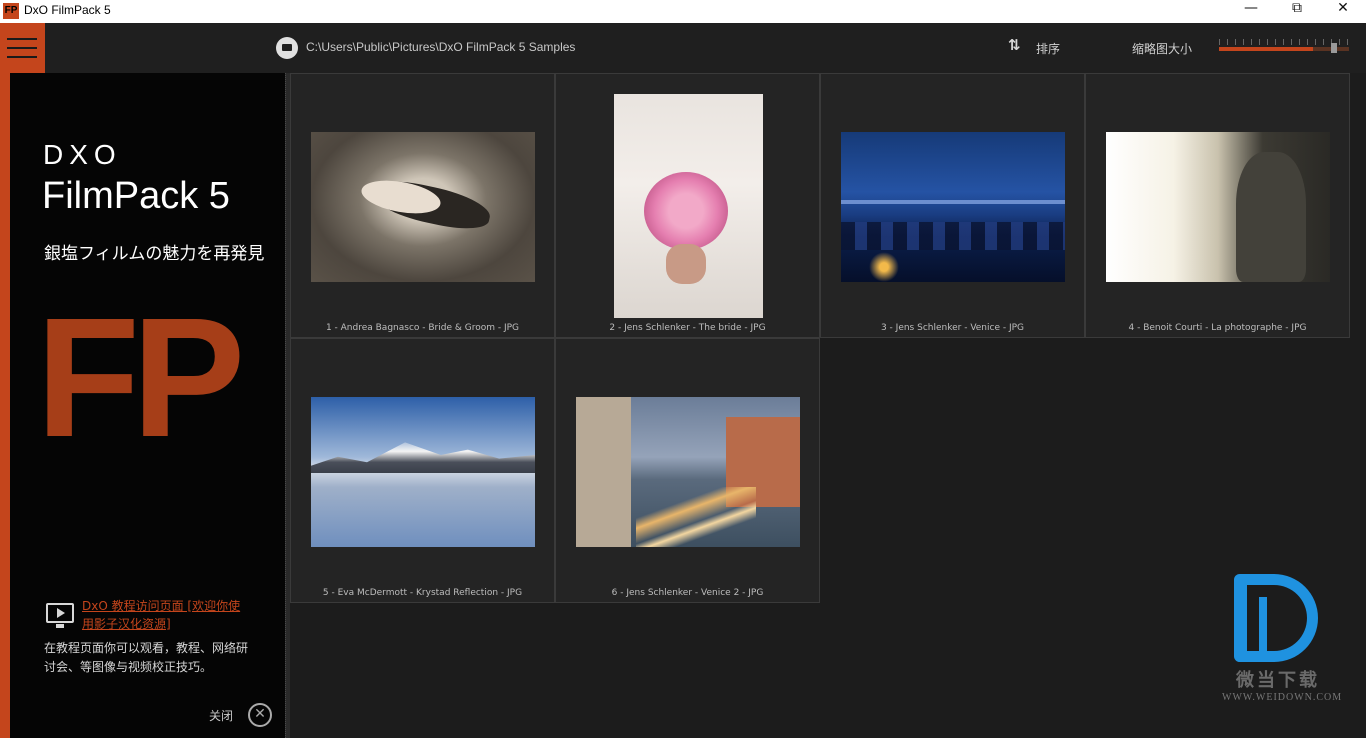 The image size is (1366, 738). Describe the element at coordinates (1048, 48) in the screenshot. I see `sort-button: 排序` at that location.